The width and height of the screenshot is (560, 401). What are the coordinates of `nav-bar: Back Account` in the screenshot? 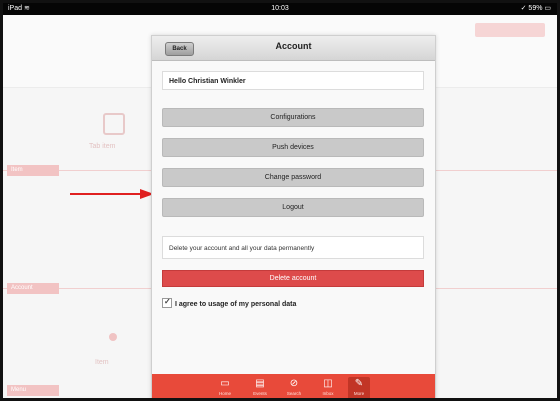 It's located at (293, 48).